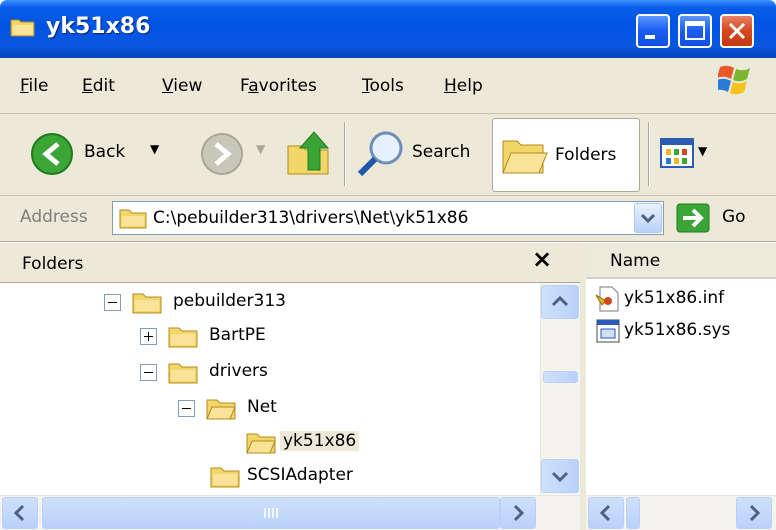 This screenshot has height=530, width=776. Describe the element at coordinates (360, 476) in the screenshot. I see `tree-node-scsiadapter: SCSIAdapter` at that location.